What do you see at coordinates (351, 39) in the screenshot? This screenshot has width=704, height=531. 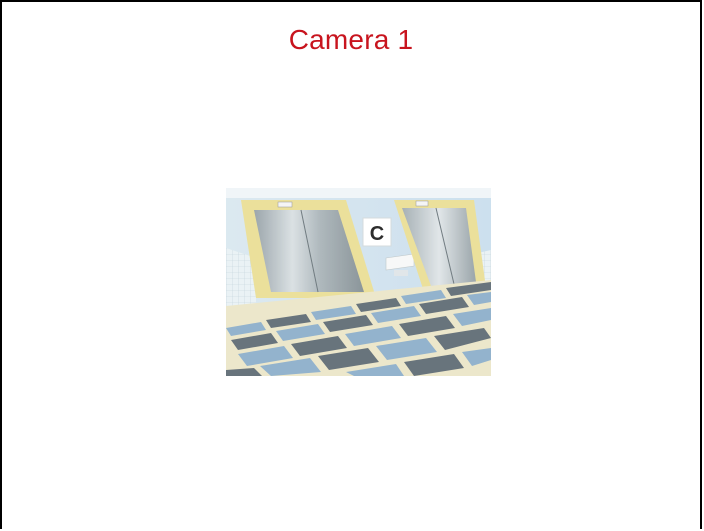 I see `camera-title: Camera 1` at bounding box center [351, 39].